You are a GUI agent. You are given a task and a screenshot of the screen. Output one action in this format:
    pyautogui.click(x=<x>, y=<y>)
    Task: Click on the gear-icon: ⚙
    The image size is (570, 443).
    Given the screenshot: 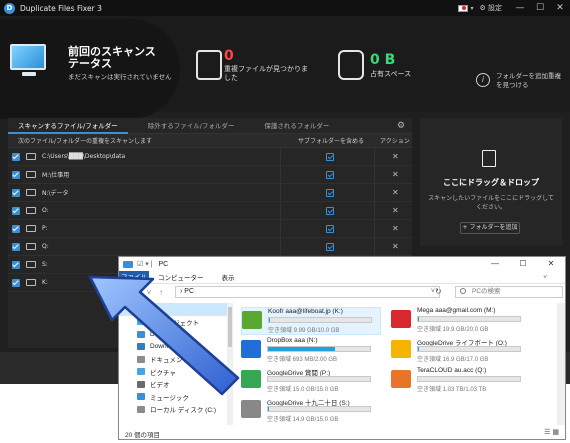 What is the action you would take?
    pyautogui.click(x=401, y=126)
    